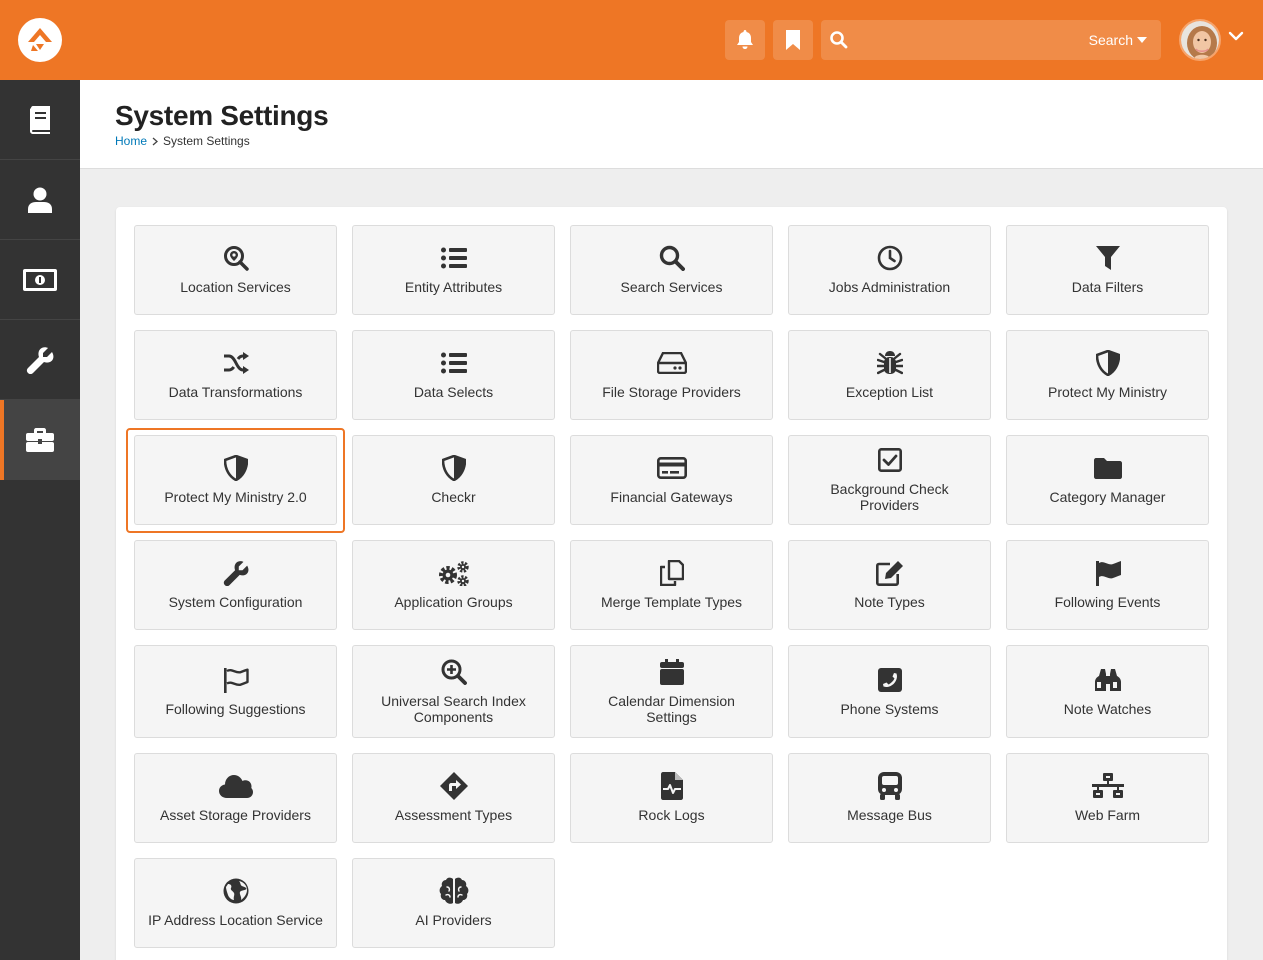 The height and width of the screenshot is (960, 1263). What do you see at coordinates (889, 270) in the screenshot?
I see `tile-jobs-administration: Jobs Administration` at bounding box center [889, 270].